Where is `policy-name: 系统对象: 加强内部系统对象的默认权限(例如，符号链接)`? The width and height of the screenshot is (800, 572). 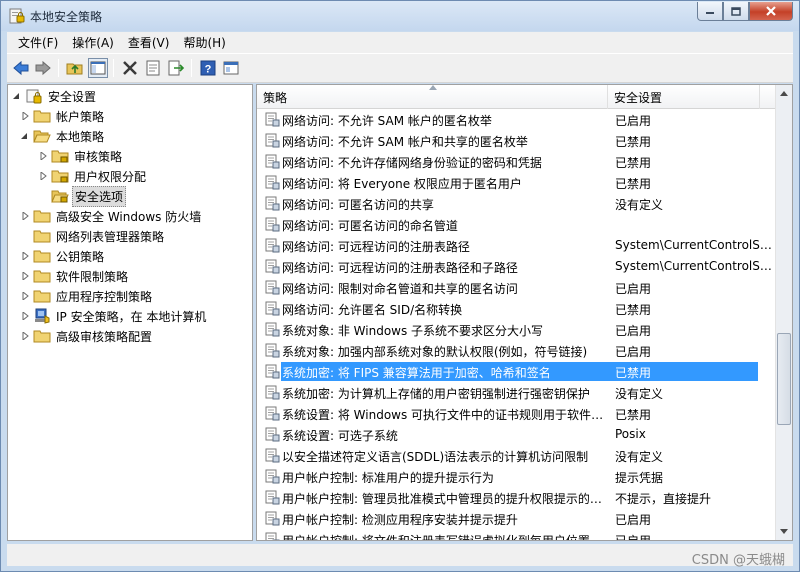 policy-name: 系统对象: 加强内部系统对象的默认权限(例如，符号链接) is located at coordinates (435, 352).